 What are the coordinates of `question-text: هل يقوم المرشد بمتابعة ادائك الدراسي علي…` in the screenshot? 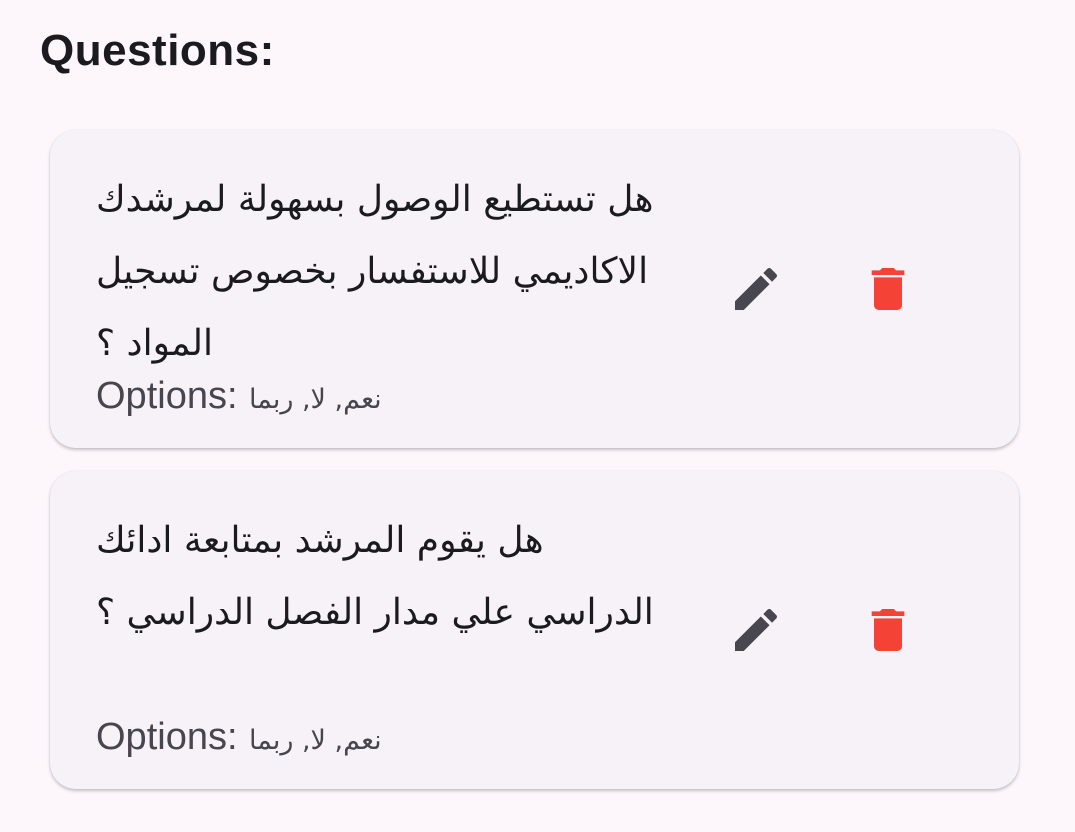 It's located at (375, 576).